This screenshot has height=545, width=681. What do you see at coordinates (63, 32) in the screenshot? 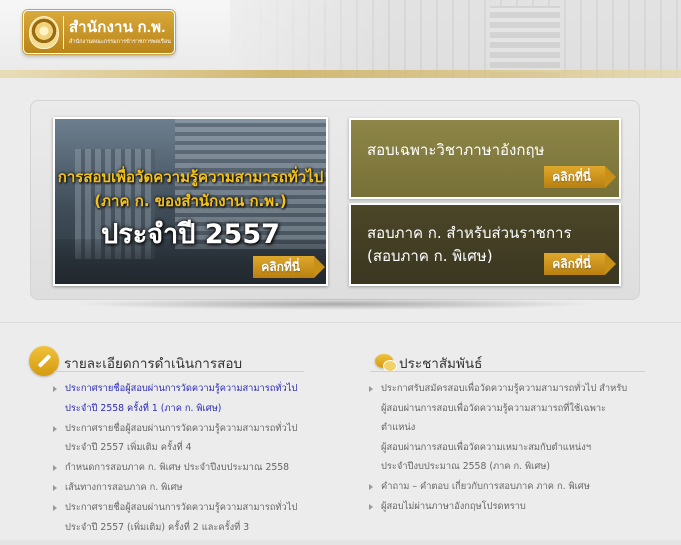
I see `logo-divider` at bounding box center [63, 32].